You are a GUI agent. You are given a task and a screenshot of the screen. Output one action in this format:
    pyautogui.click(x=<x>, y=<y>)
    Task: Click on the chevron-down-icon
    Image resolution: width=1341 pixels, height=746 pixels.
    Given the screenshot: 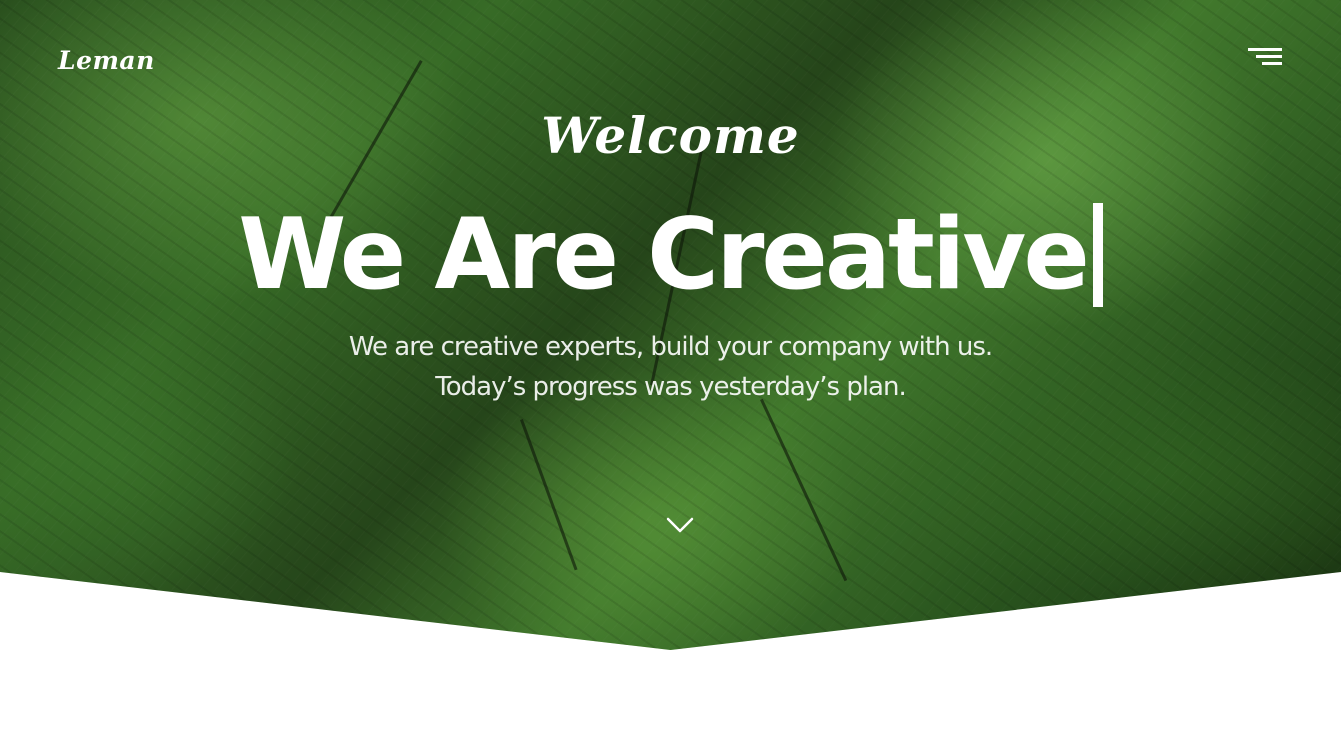 What is the action you would take?
    pyautogui.click(x=680, y=525)
    